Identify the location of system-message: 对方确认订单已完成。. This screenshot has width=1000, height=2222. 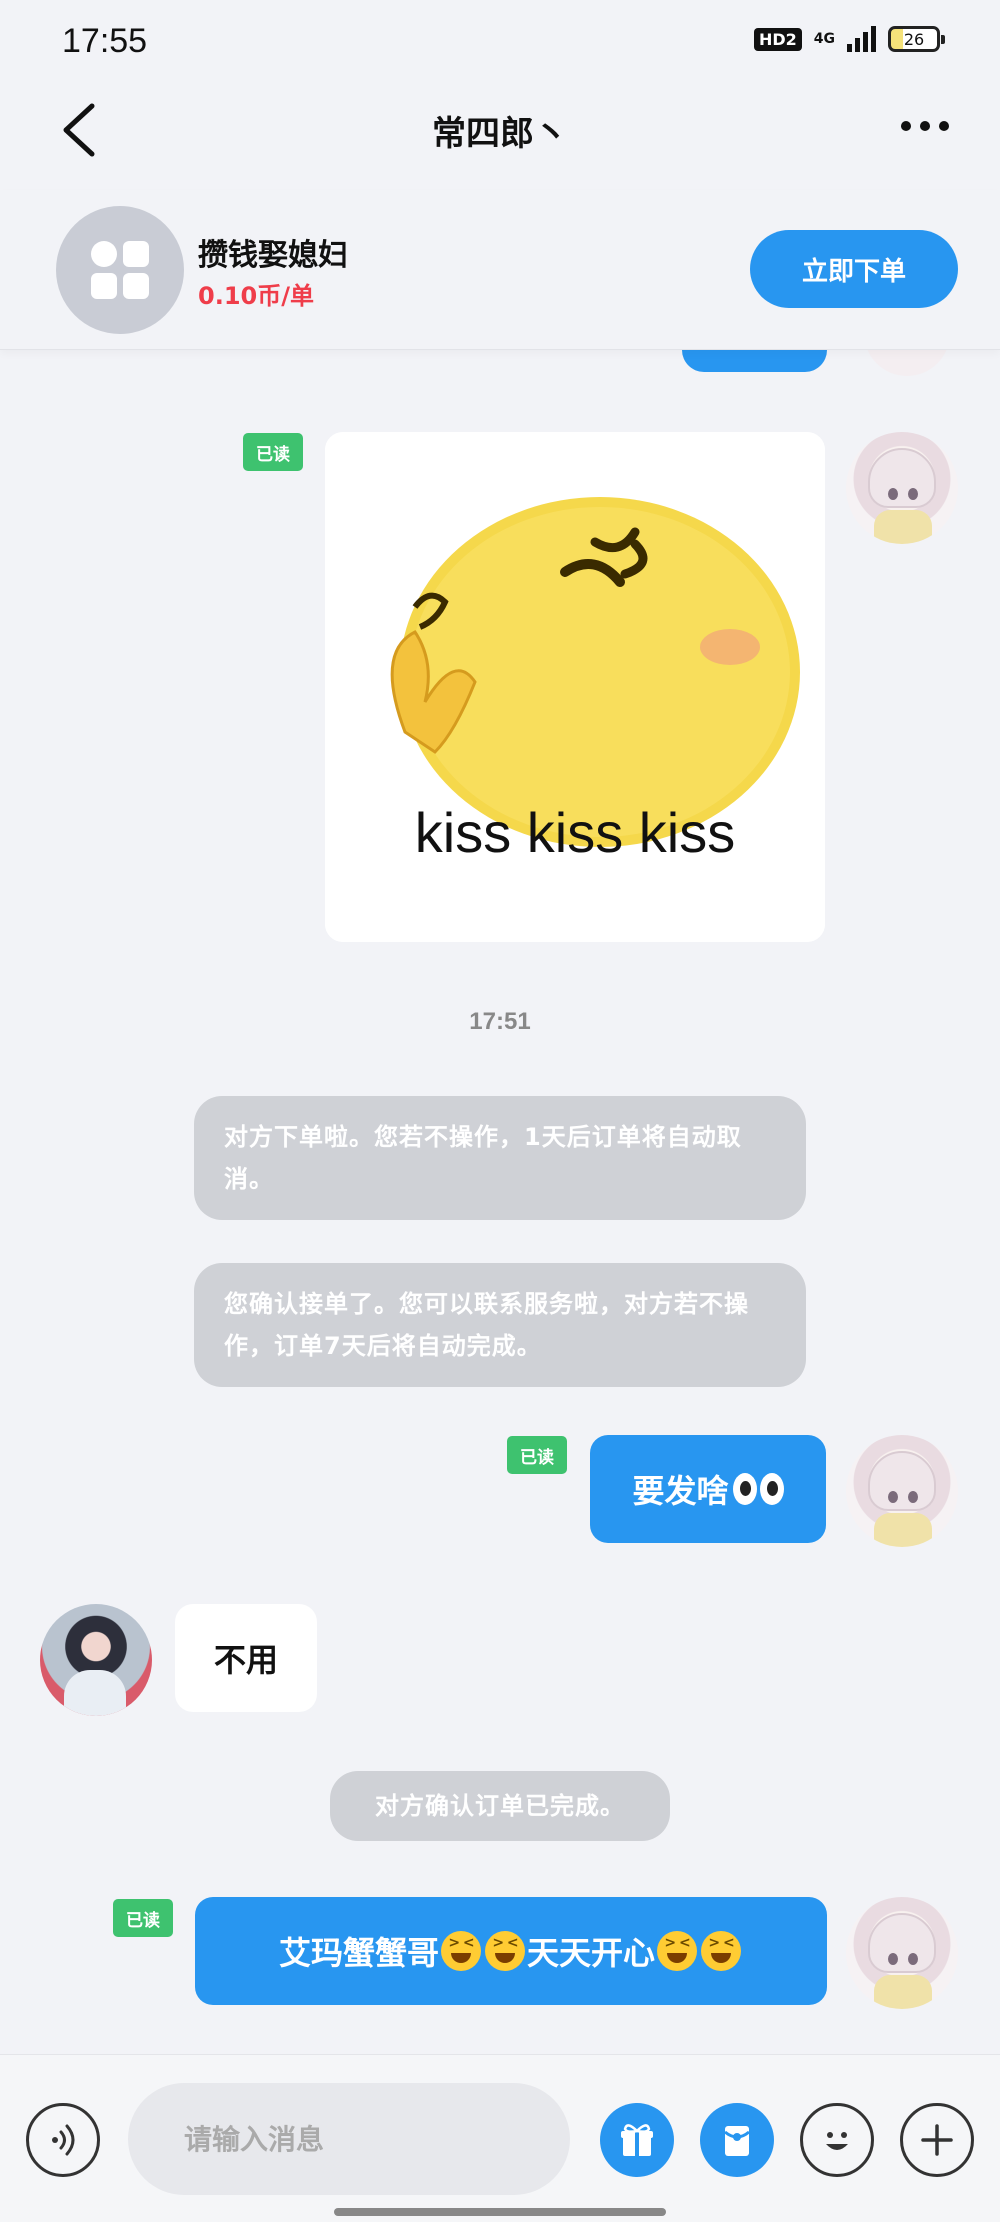
(500, 1806).